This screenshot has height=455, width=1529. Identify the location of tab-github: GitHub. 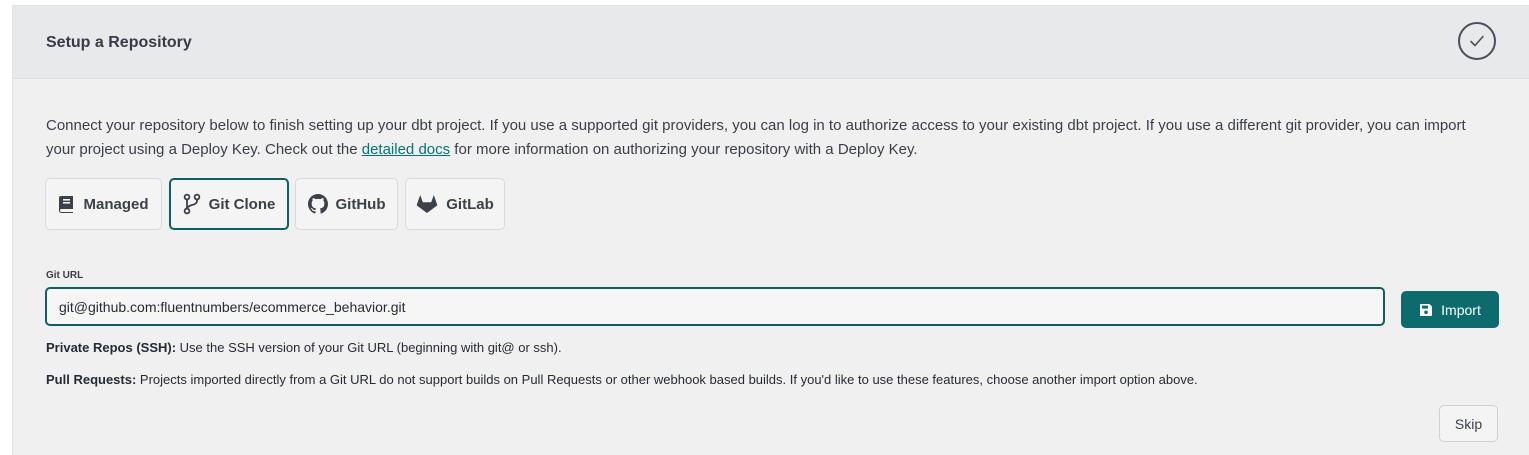
(346, 204).